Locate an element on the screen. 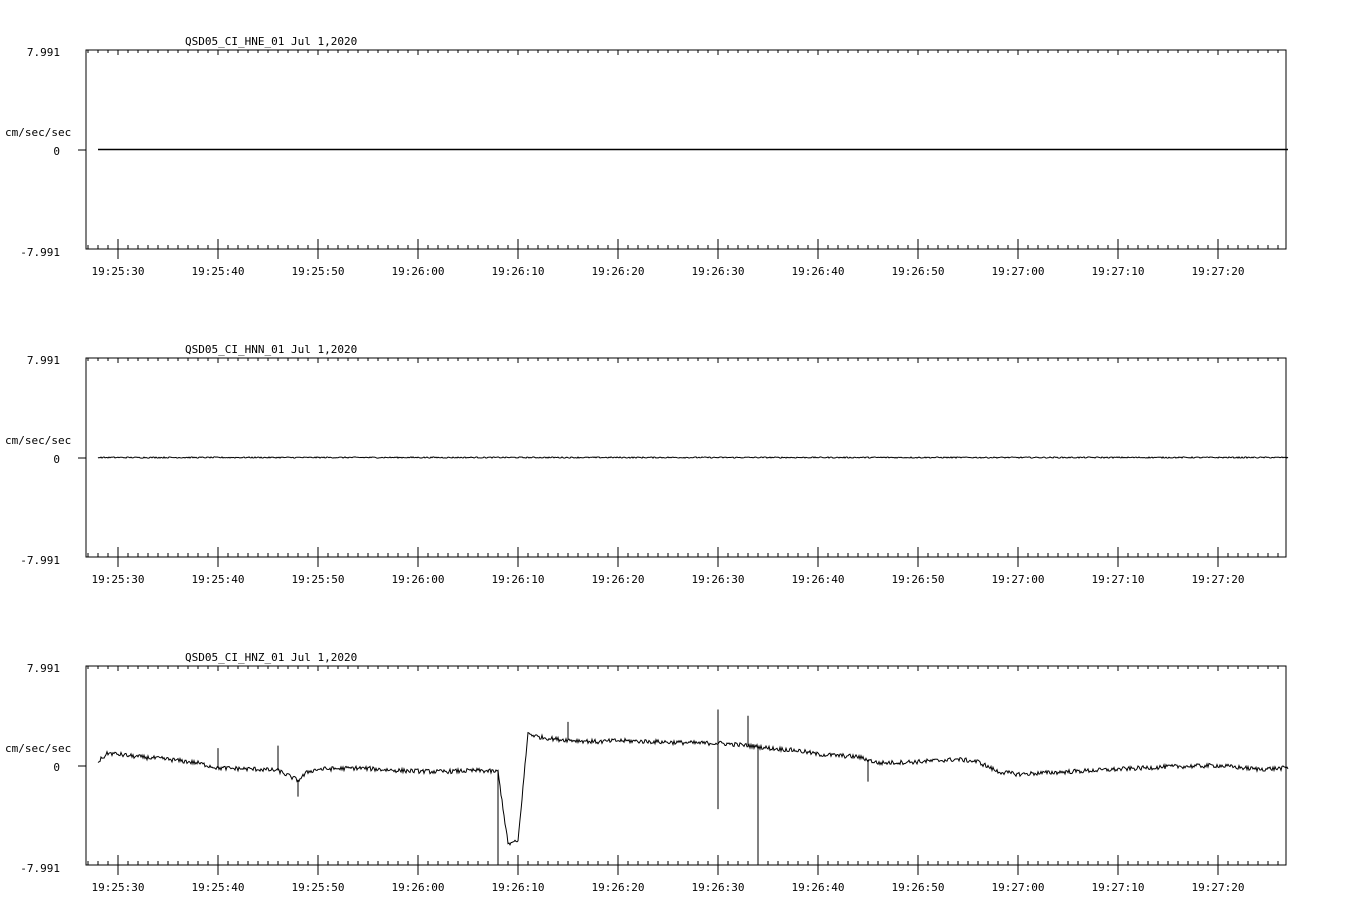 Image resolution: width=1358 pixels, height=924 pixels. panel-title: QSD05_CI_HNN_01 Jul 1,2020 is located at coordinates (271, 349).